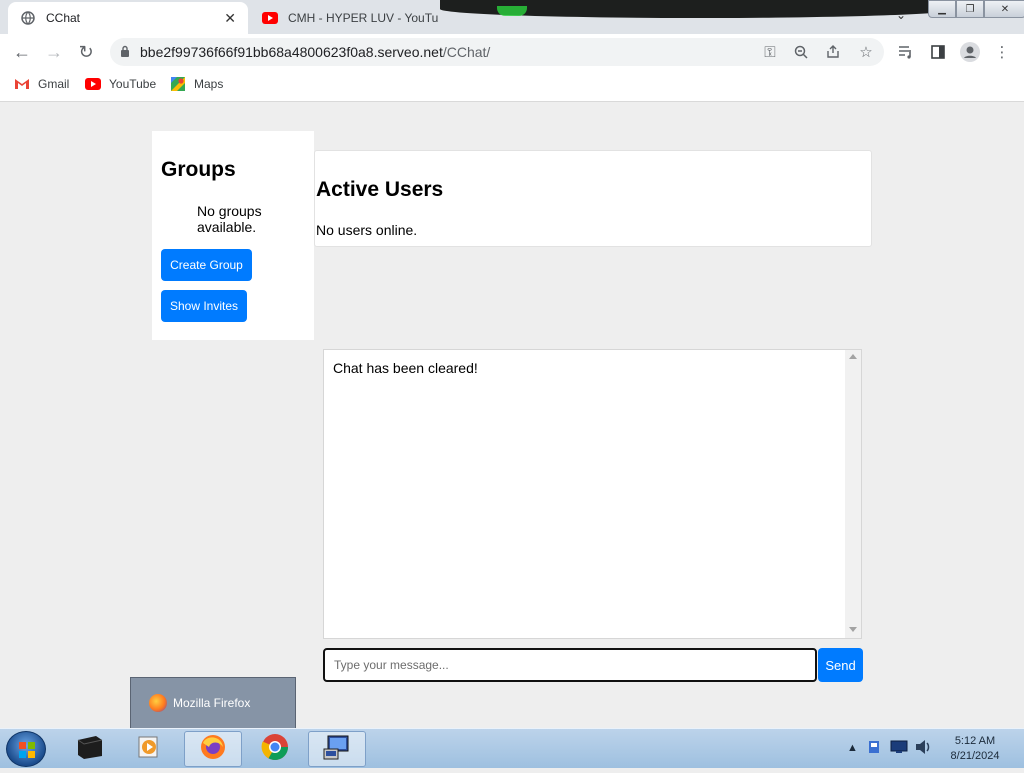 The width and height of the screenshot is (1024, 773). I want to click on side-panel-icon, so click(938, 52).